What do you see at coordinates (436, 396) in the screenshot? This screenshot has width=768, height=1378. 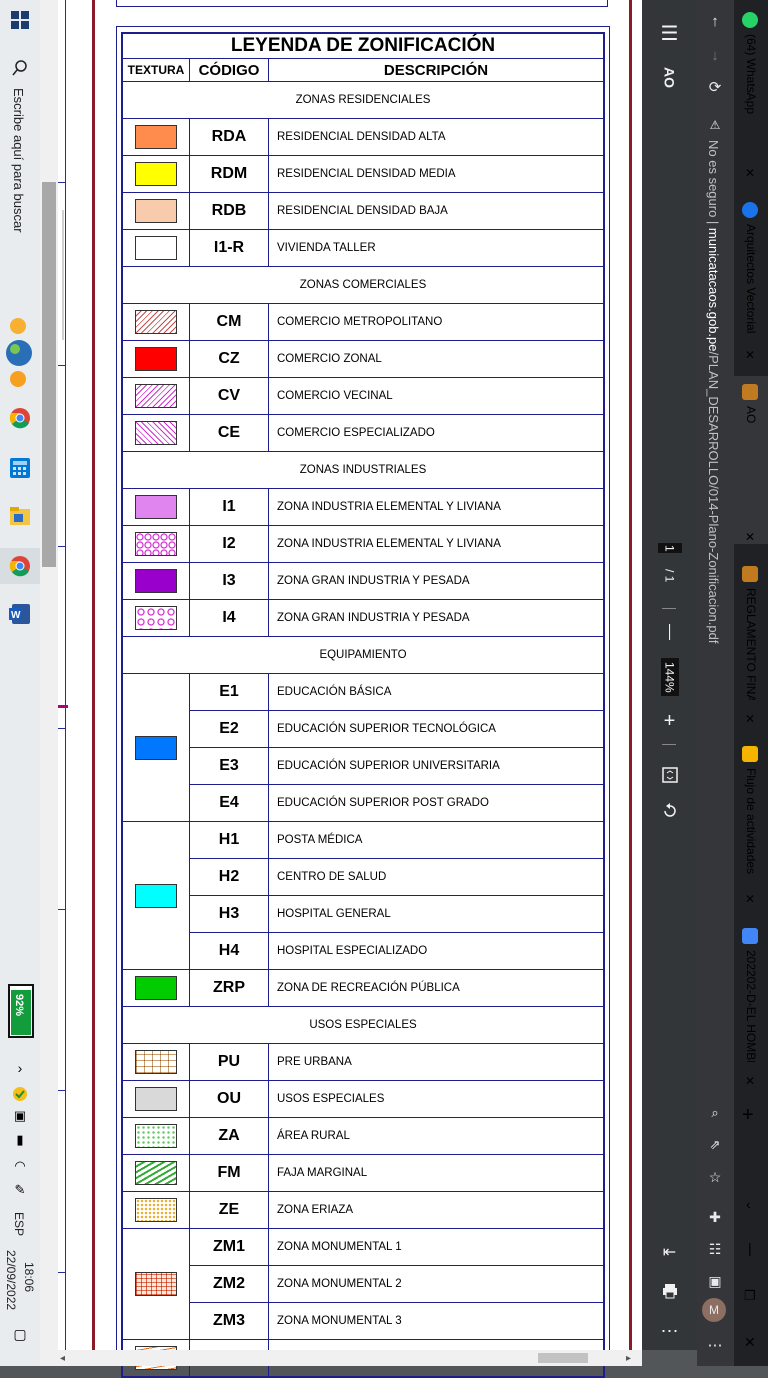 I see `desc-cell: COMERCIO VECINAL` at bounding box center [436, 396].